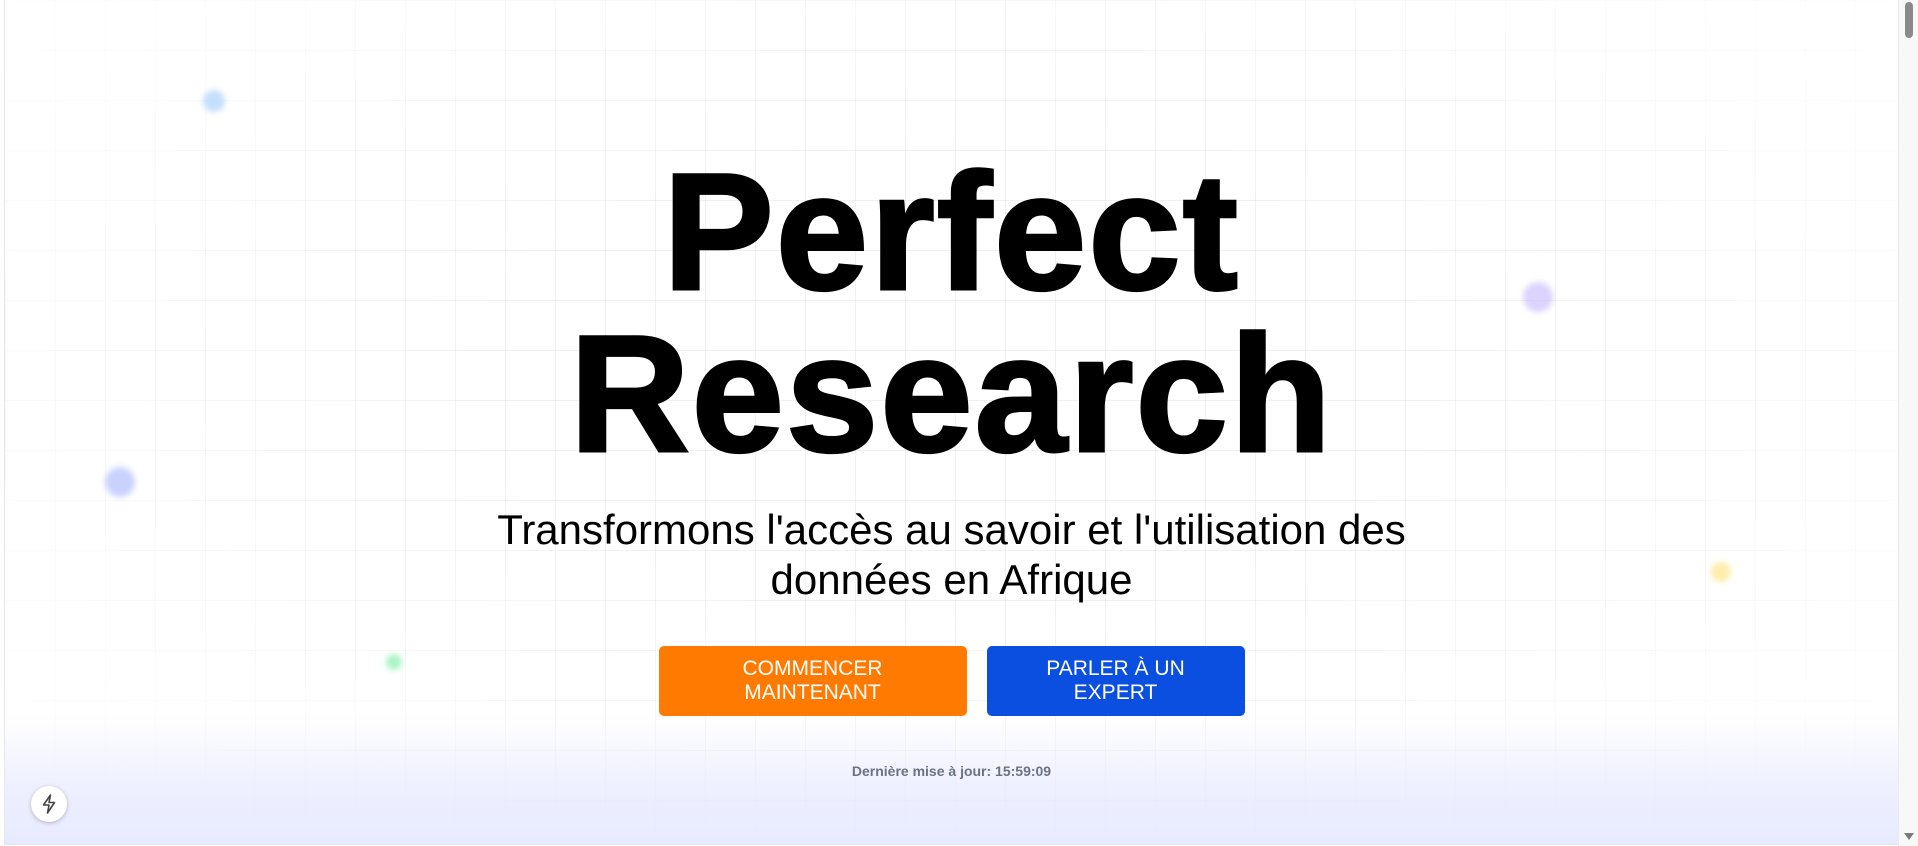 The height and width of the screenshot is (846, 1918). Describe the element at coordinates (214, 101) in the screenshot. I see `decorative-orb-blue` at that location.